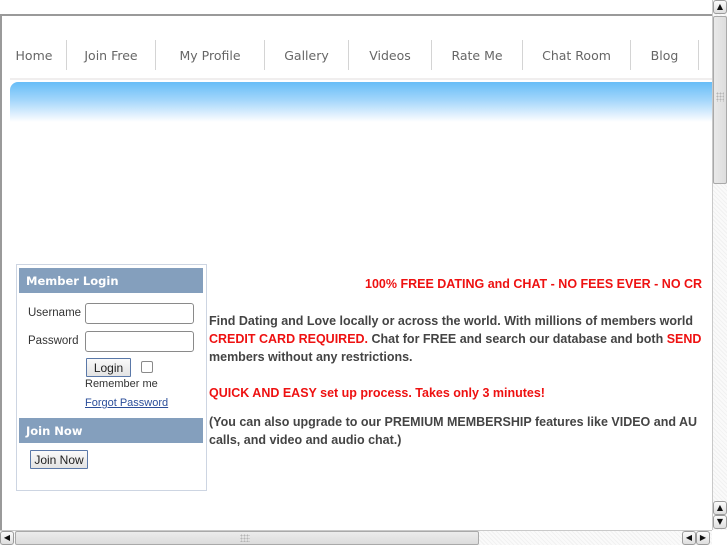  Describe the element at coordinates (59, 459) in the screenshot. I see `join-now-button: Join Now` at that location.